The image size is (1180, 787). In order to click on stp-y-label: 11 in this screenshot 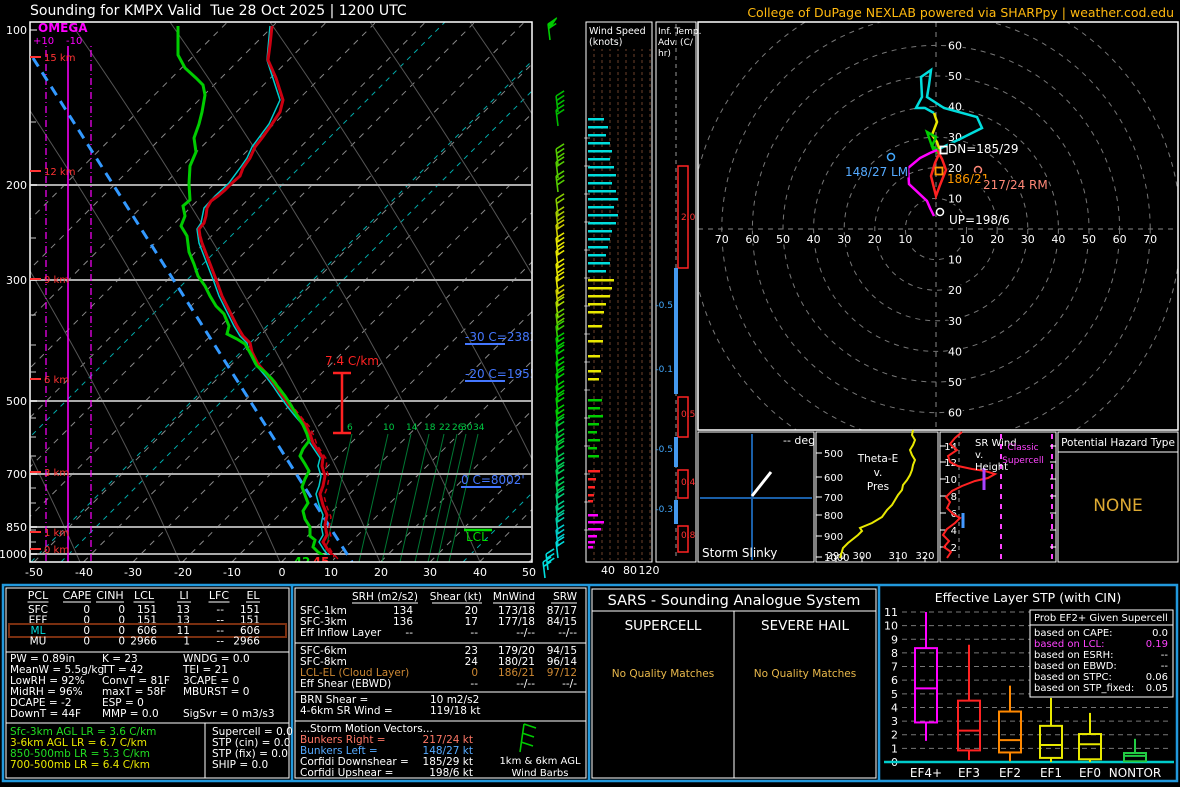, I will do `click(891, 612)`.